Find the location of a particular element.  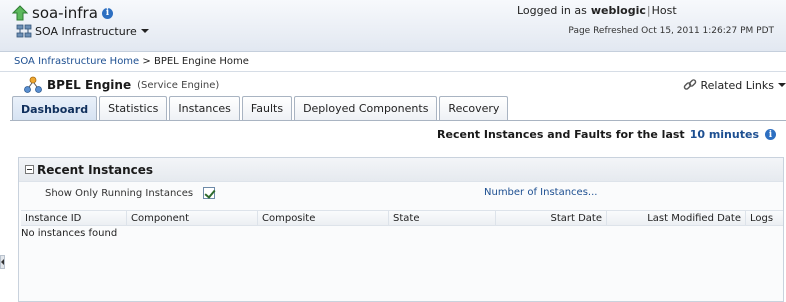

server-tree-icon is located at coordinates (24, 31).